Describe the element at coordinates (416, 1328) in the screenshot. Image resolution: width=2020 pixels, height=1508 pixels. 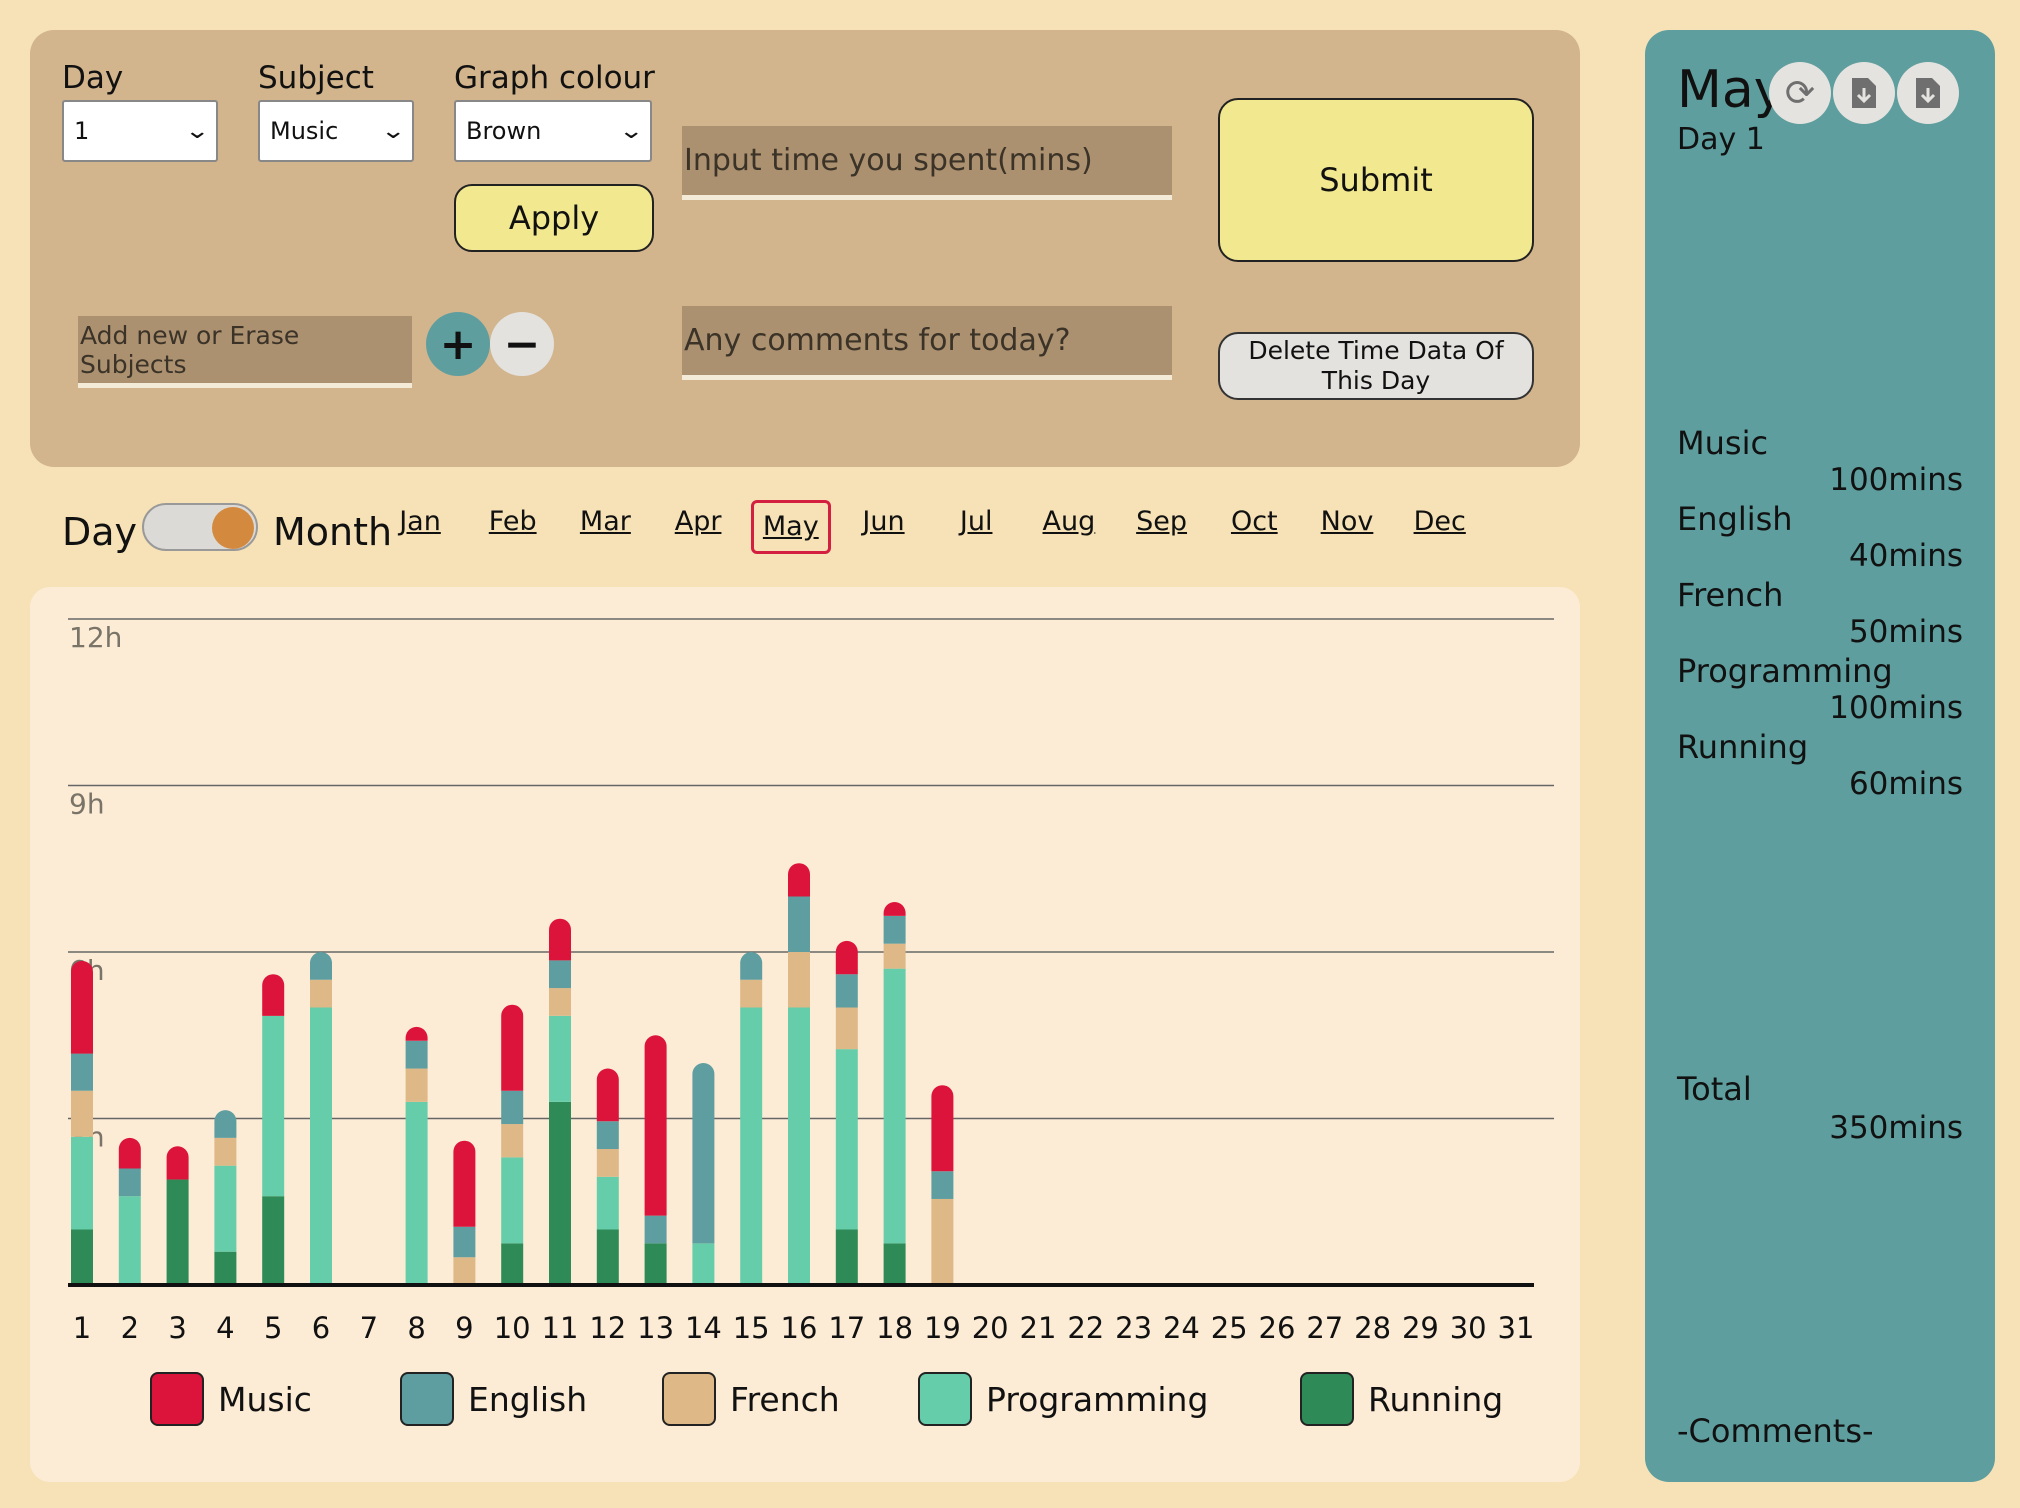
I see `x-tick-label: 8` at that location.